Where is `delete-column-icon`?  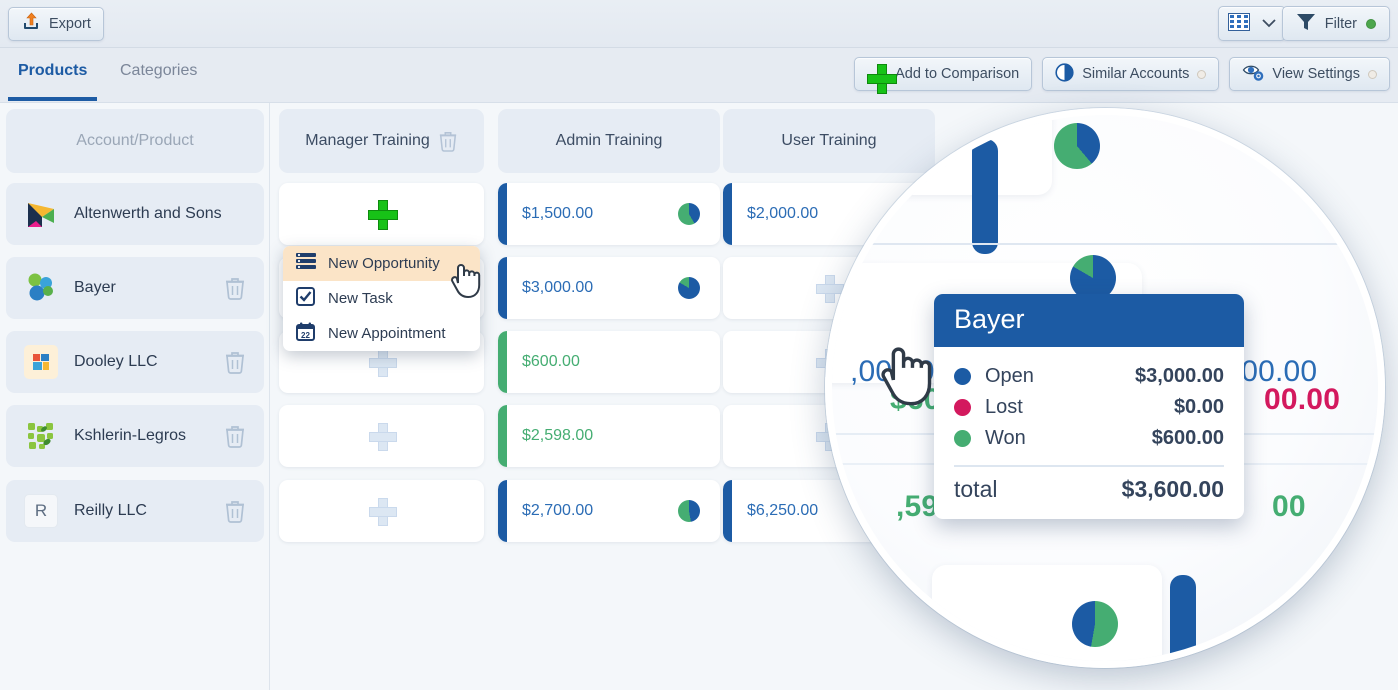
delete-column-icon is located at coordinates (448, 141).